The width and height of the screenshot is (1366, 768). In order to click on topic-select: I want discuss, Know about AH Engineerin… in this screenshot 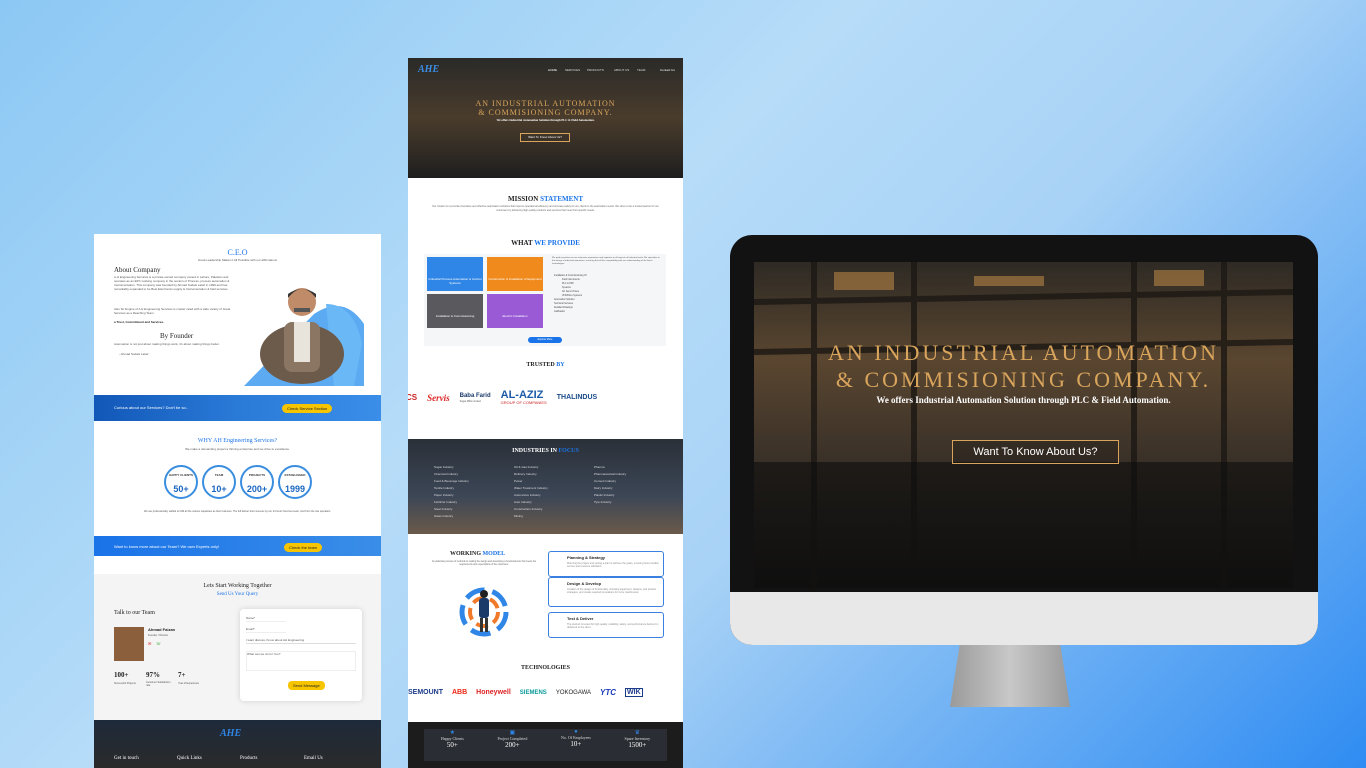, I will do `click(301, 641)`.